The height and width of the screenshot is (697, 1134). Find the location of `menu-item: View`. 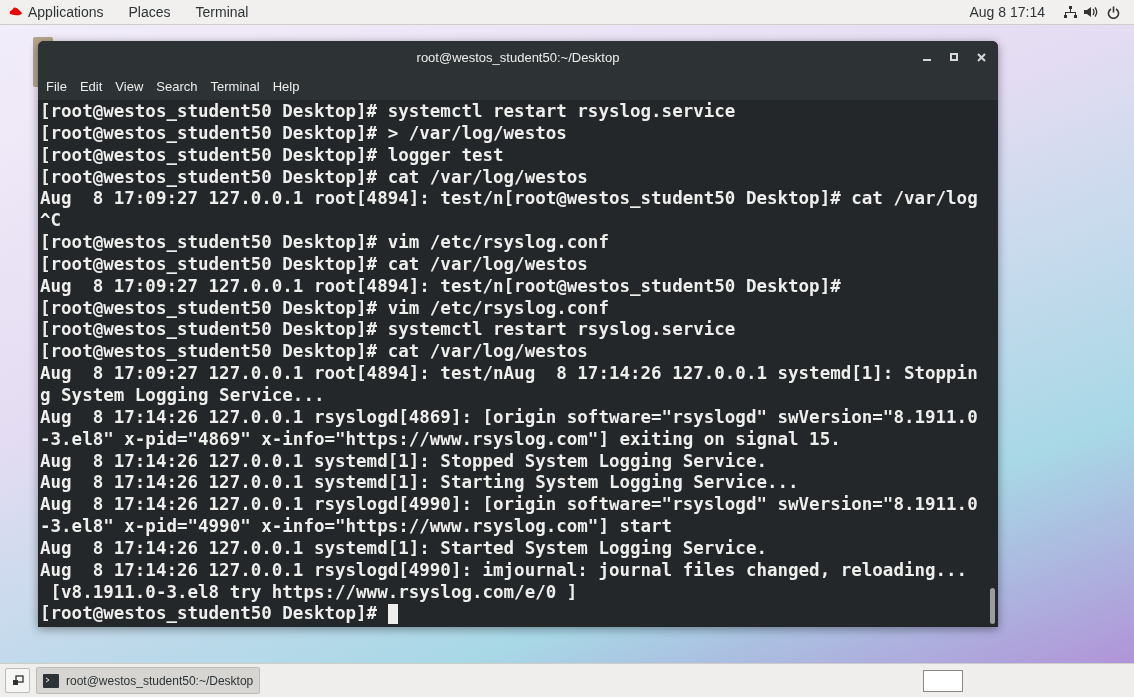

menu-item: View is located at coordinates (129, 87).